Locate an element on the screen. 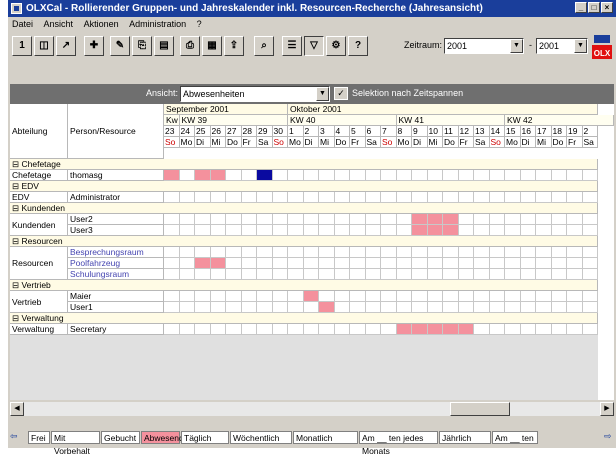 This screenshot has height=458, width=616. settings-icon: ⚙ is located at coordinates (336, 46).